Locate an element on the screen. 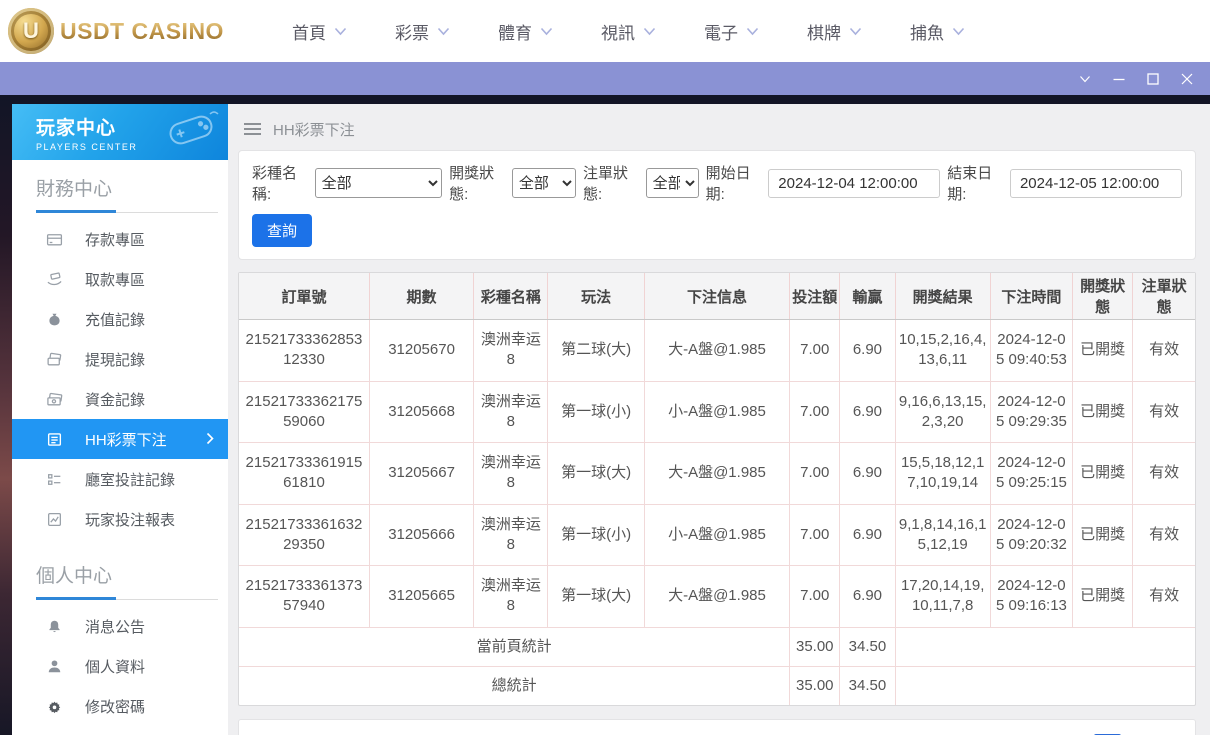  column-header: 玩法 is located at coordinates (596, 296).